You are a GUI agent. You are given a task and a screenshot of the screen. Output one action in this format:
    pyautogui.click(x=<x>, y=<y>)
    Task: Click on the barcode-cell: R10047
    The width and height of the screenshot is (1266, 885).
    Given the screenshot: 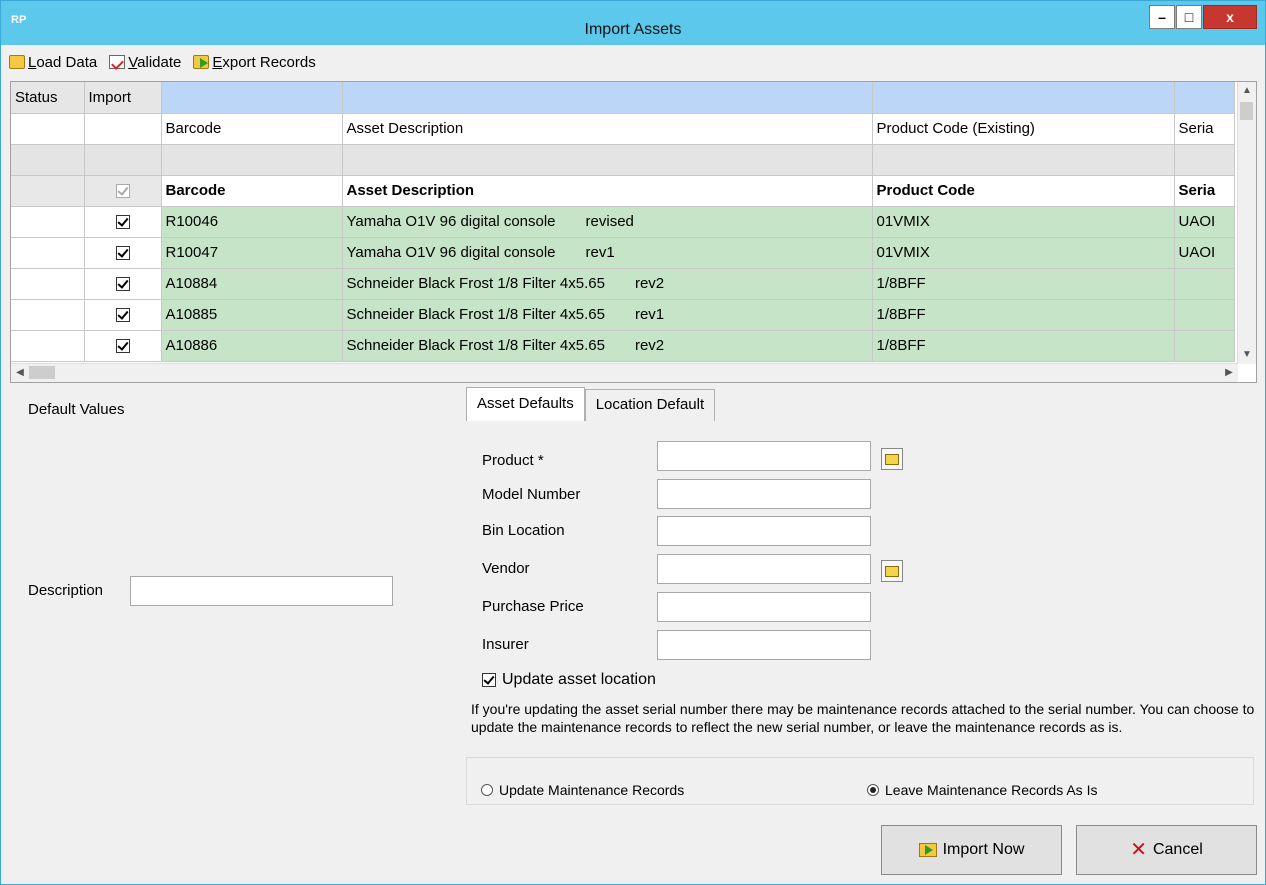 What is the action you would take?
    pyautogui.click(x=252, y=253)
    